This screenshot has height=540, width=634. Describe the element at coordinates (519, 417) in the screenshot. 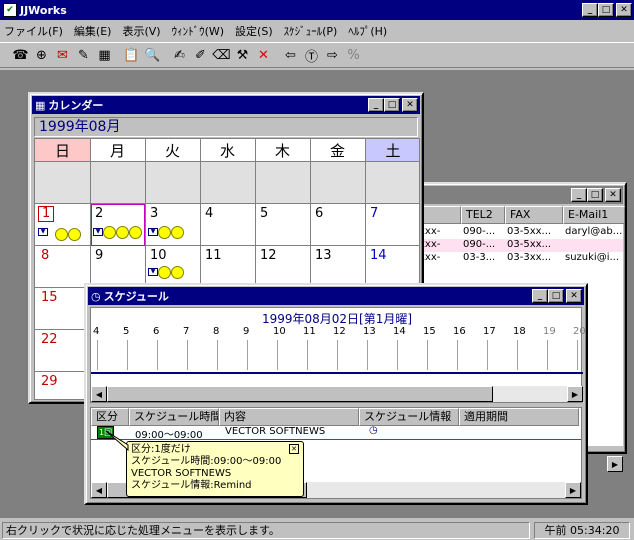

I see `column-header-period: 適用期間` at that location.